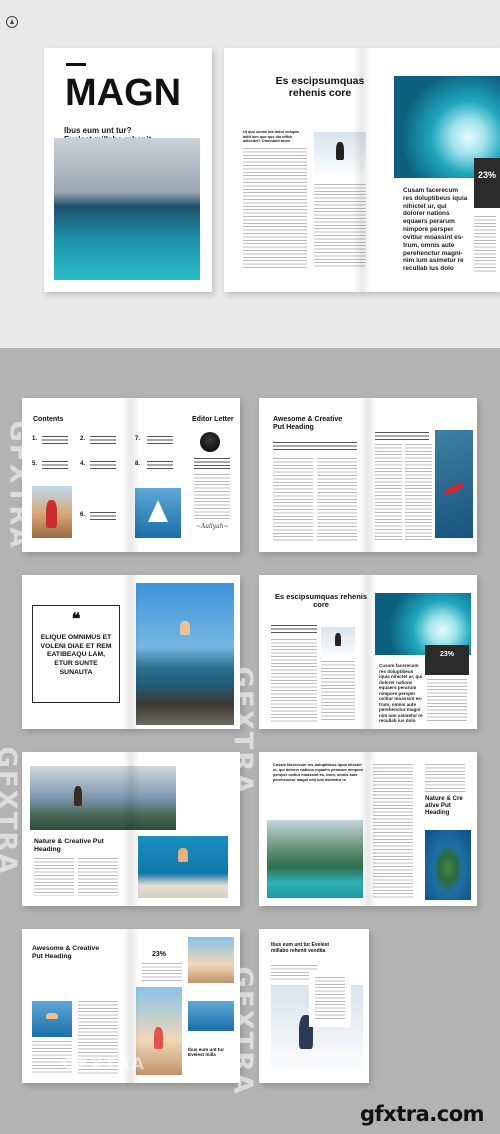 The width and height of the screenshot is (500, 1134). I want to click on lagoon-col1, so click(393, 832).